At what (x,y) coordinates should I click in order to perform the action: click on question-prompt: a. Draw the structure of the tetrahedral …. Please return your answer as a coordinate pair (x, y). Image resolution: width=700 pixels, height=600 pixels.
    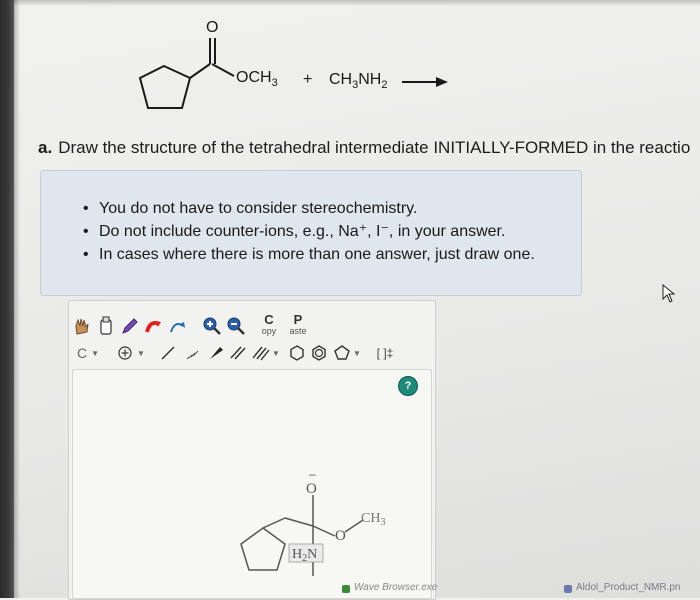
    Looking at the image, I should click on (364, 148).